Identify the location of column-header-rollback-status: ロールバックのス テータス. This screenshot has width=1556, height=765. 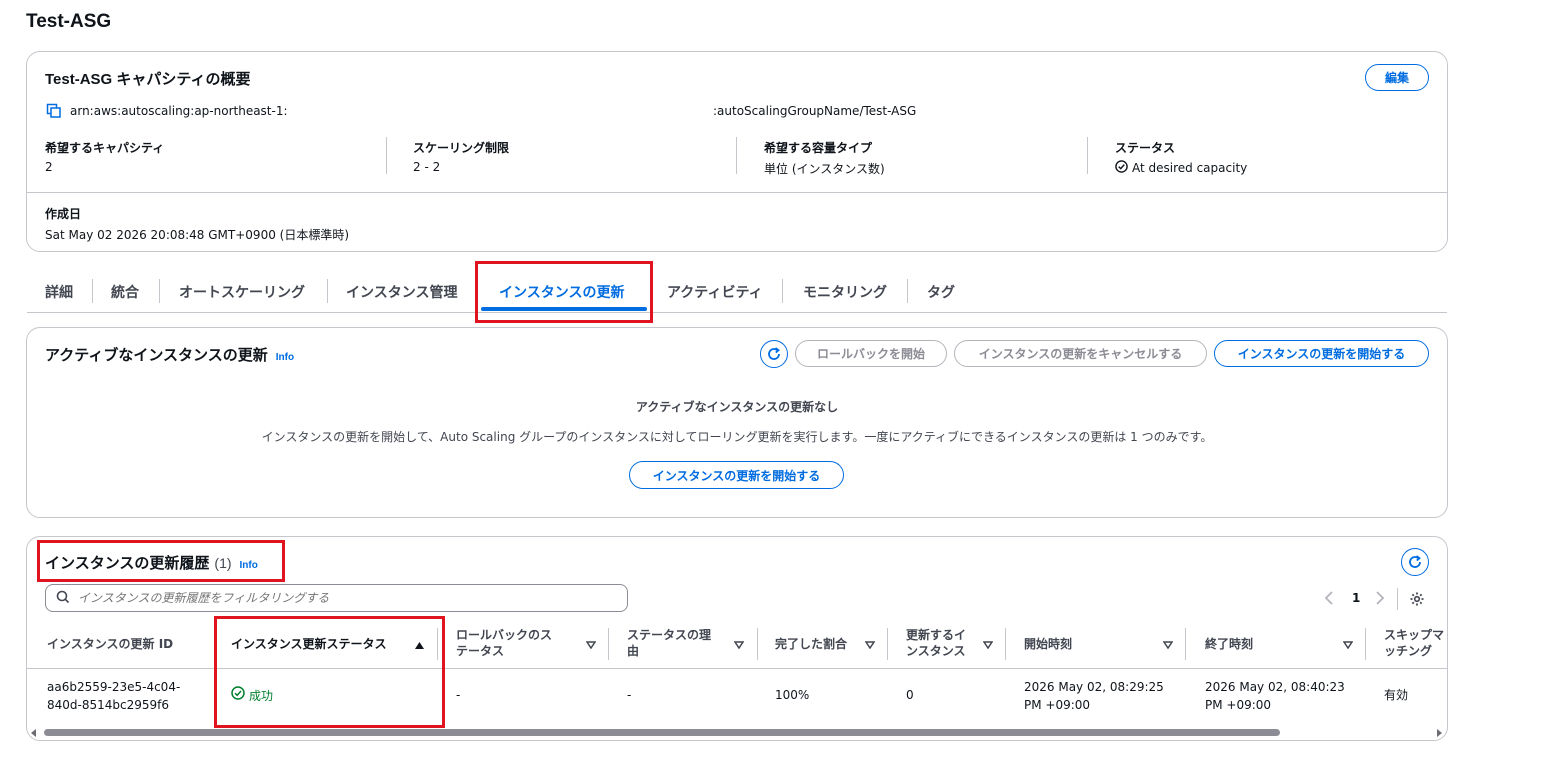
(504, 643).